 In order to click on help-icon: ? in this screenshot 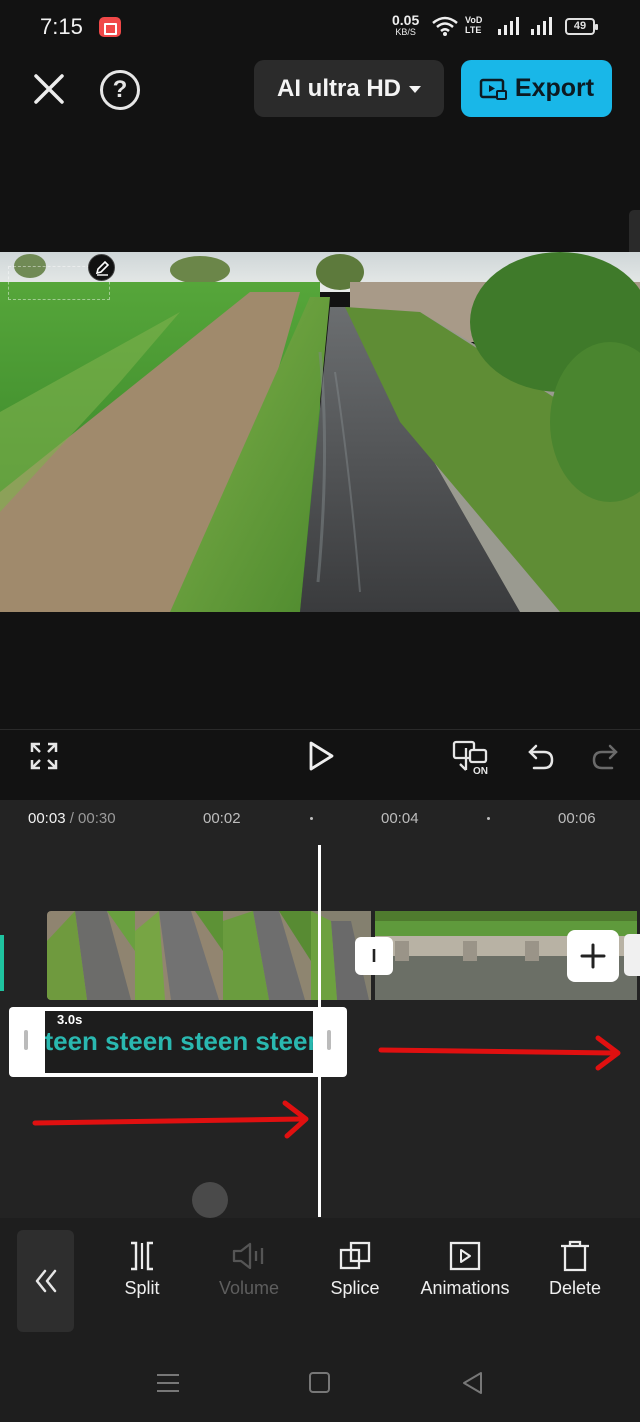, I will do `click(120, 89)`.